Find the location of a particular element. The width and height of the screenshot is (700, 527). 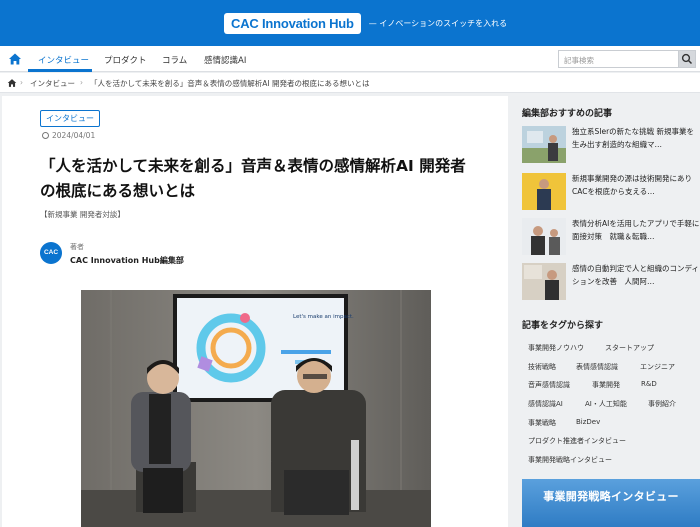

author-name: CAC Innovation Hub編集部 is located at coordinates (127, 260).